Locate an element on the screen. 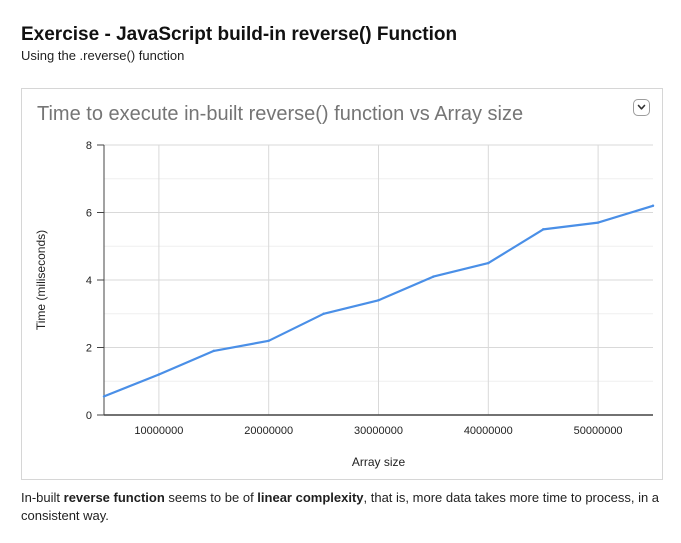  x-tick-label: 50000000 is located at coordinates (598, 431).